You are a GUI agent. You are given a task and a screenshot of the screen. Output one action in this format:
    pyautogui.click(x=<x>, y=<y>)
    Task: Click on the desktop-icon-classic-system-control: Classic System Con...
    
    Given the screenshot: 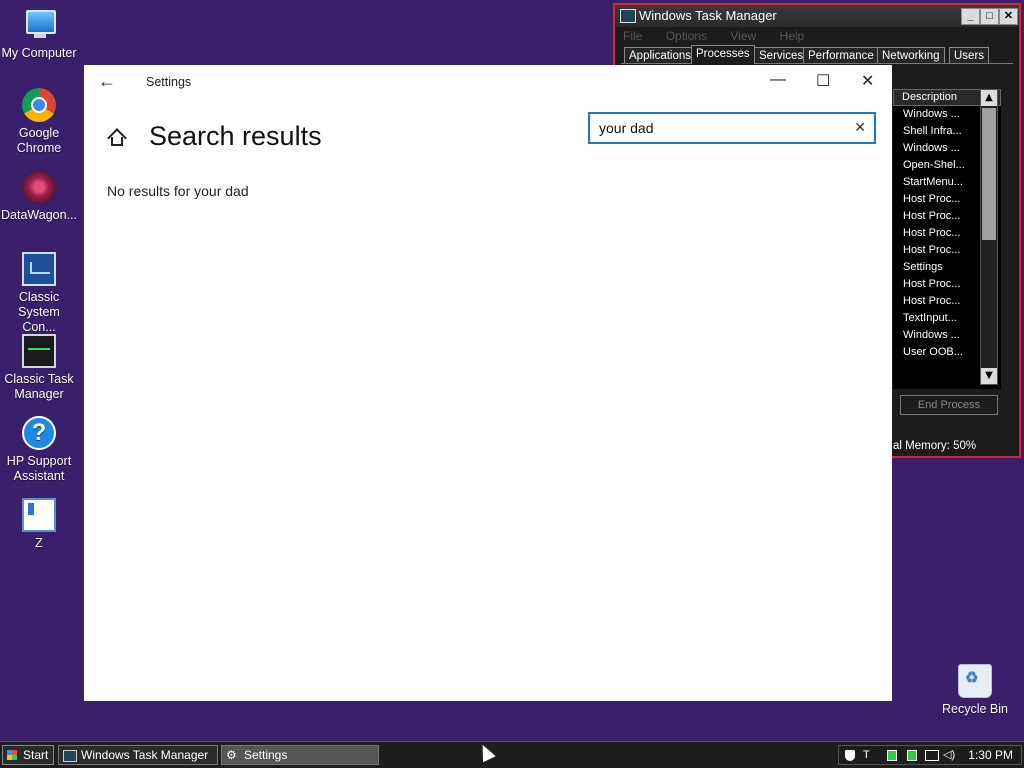 What is the action you would take?
    pyautogui.click(x=39, y=293)
    